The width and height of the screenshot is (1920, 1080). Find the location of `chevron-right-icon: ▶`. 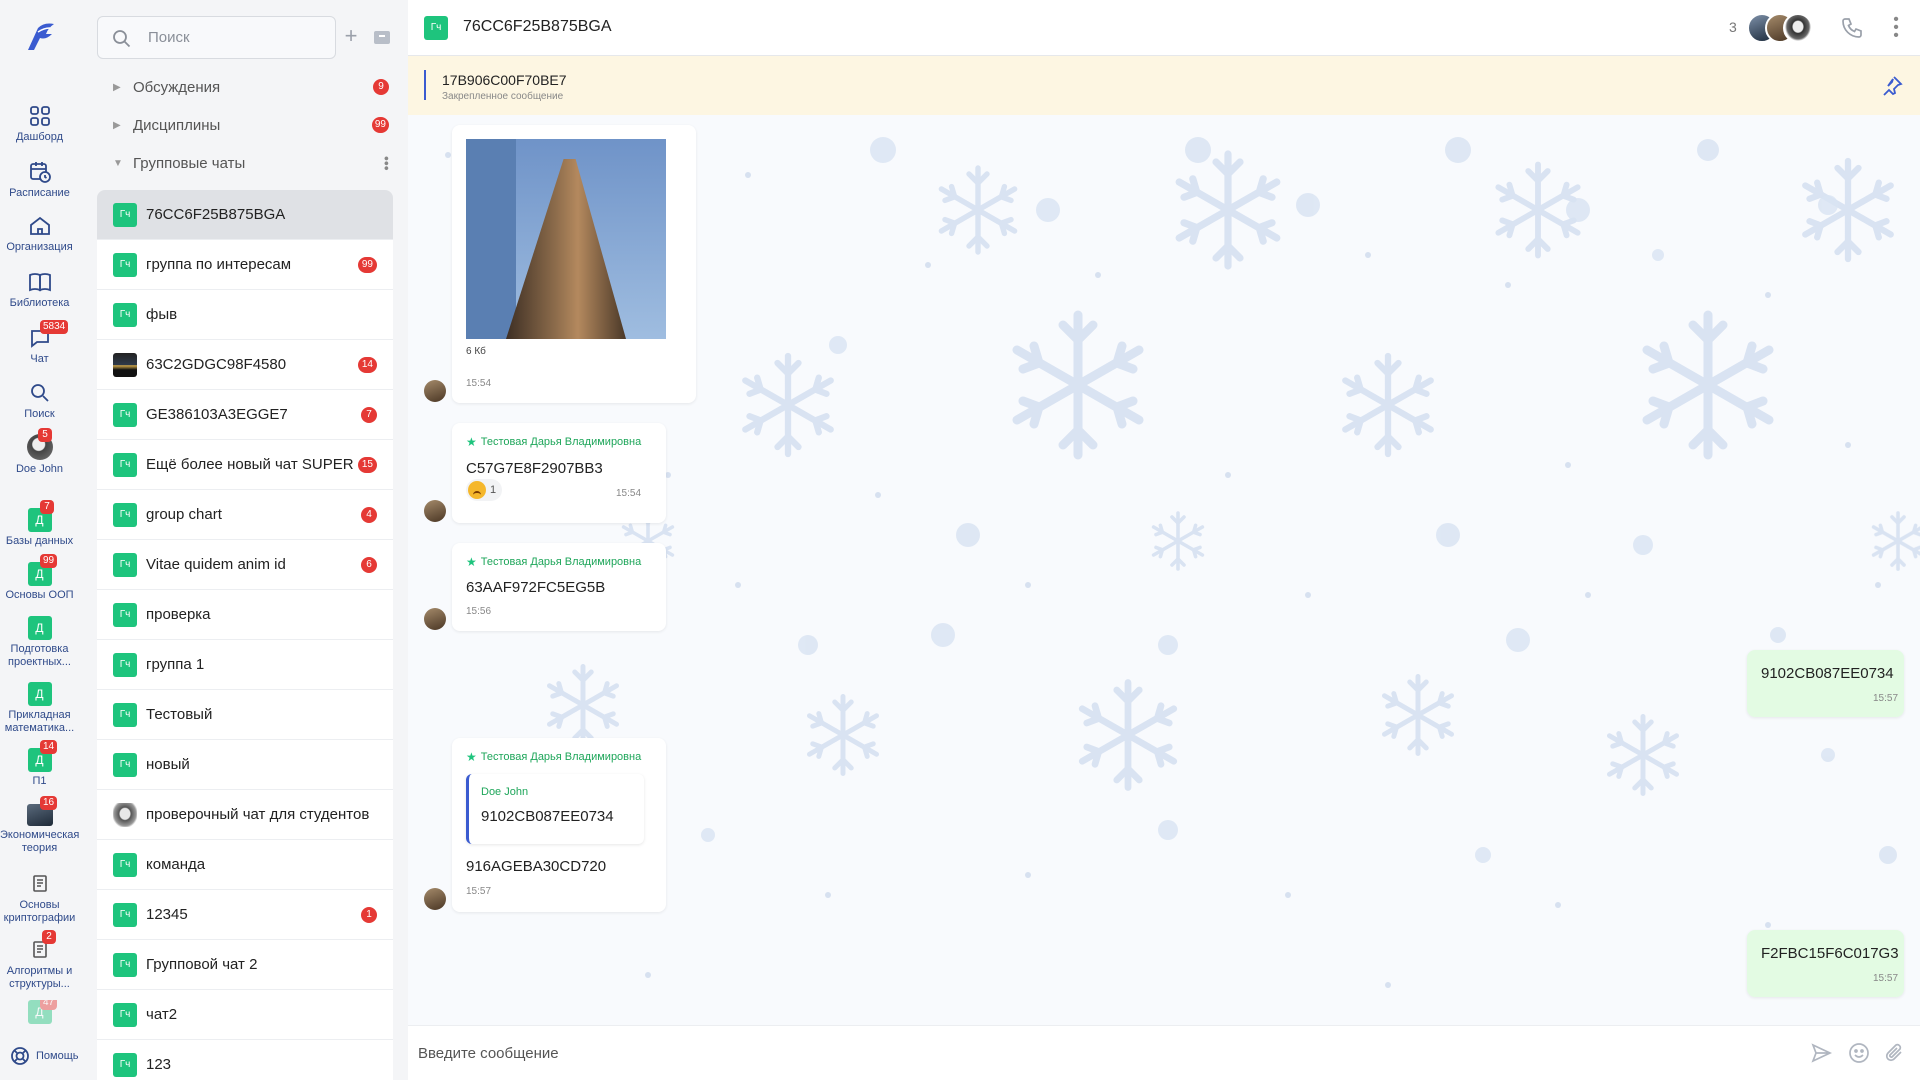

chevron-right-icon: ▶ is located at coordinates (117, 87).